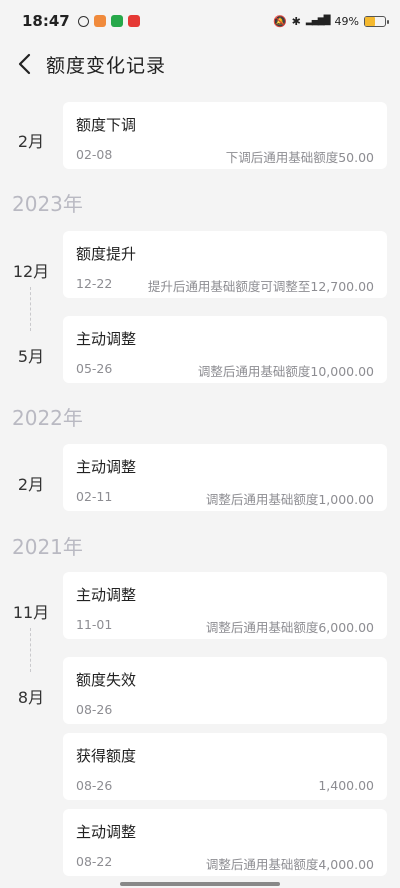 The width and height of the screenshot is (400, 888). Describe the element at coordinates (94, 861) in the screenshot. I see `record-date: 08-22` at that location.